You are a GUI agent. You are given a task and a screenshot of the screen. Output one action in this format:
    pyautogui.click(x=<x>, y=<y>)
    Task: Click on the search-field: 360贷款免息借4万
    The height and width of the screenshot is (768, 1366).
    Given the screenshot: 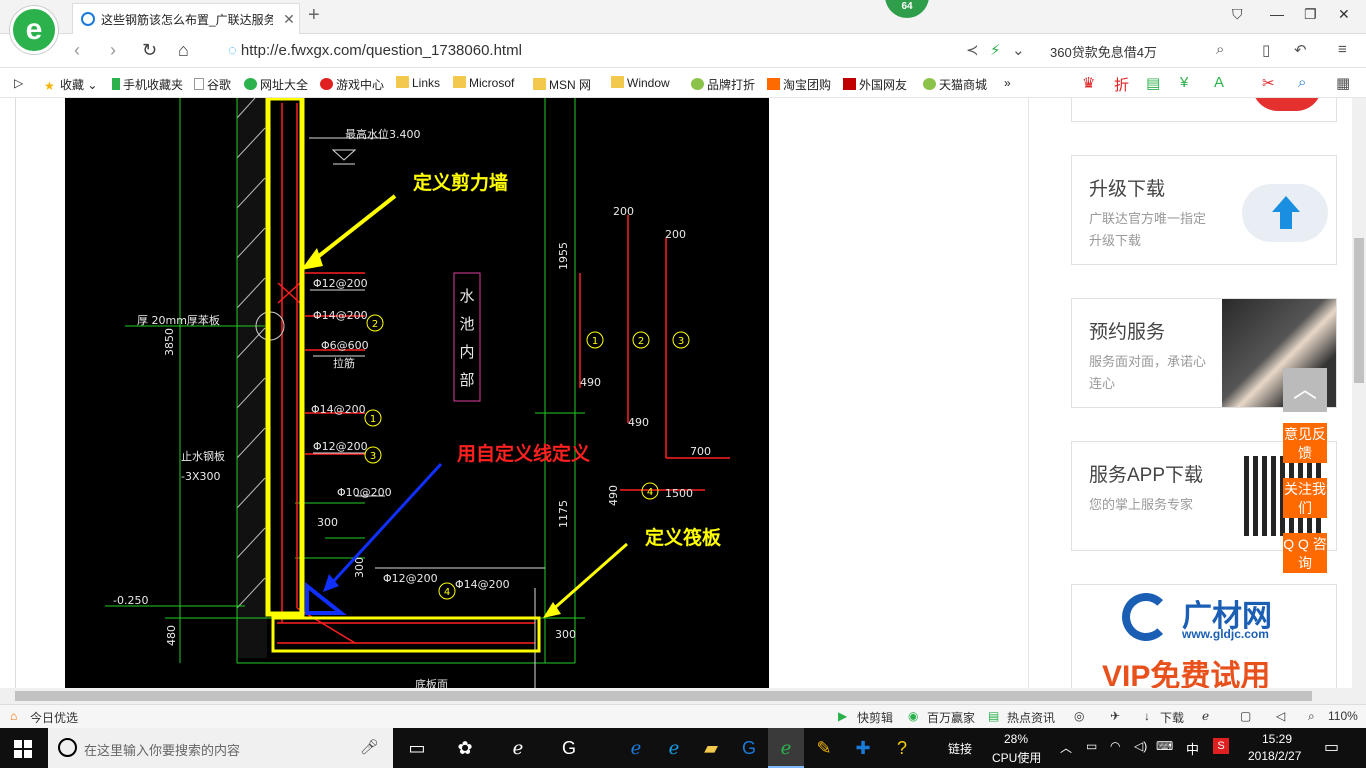 What is the action you would take?
    pyautogui.click(x=1103, y=51)
    